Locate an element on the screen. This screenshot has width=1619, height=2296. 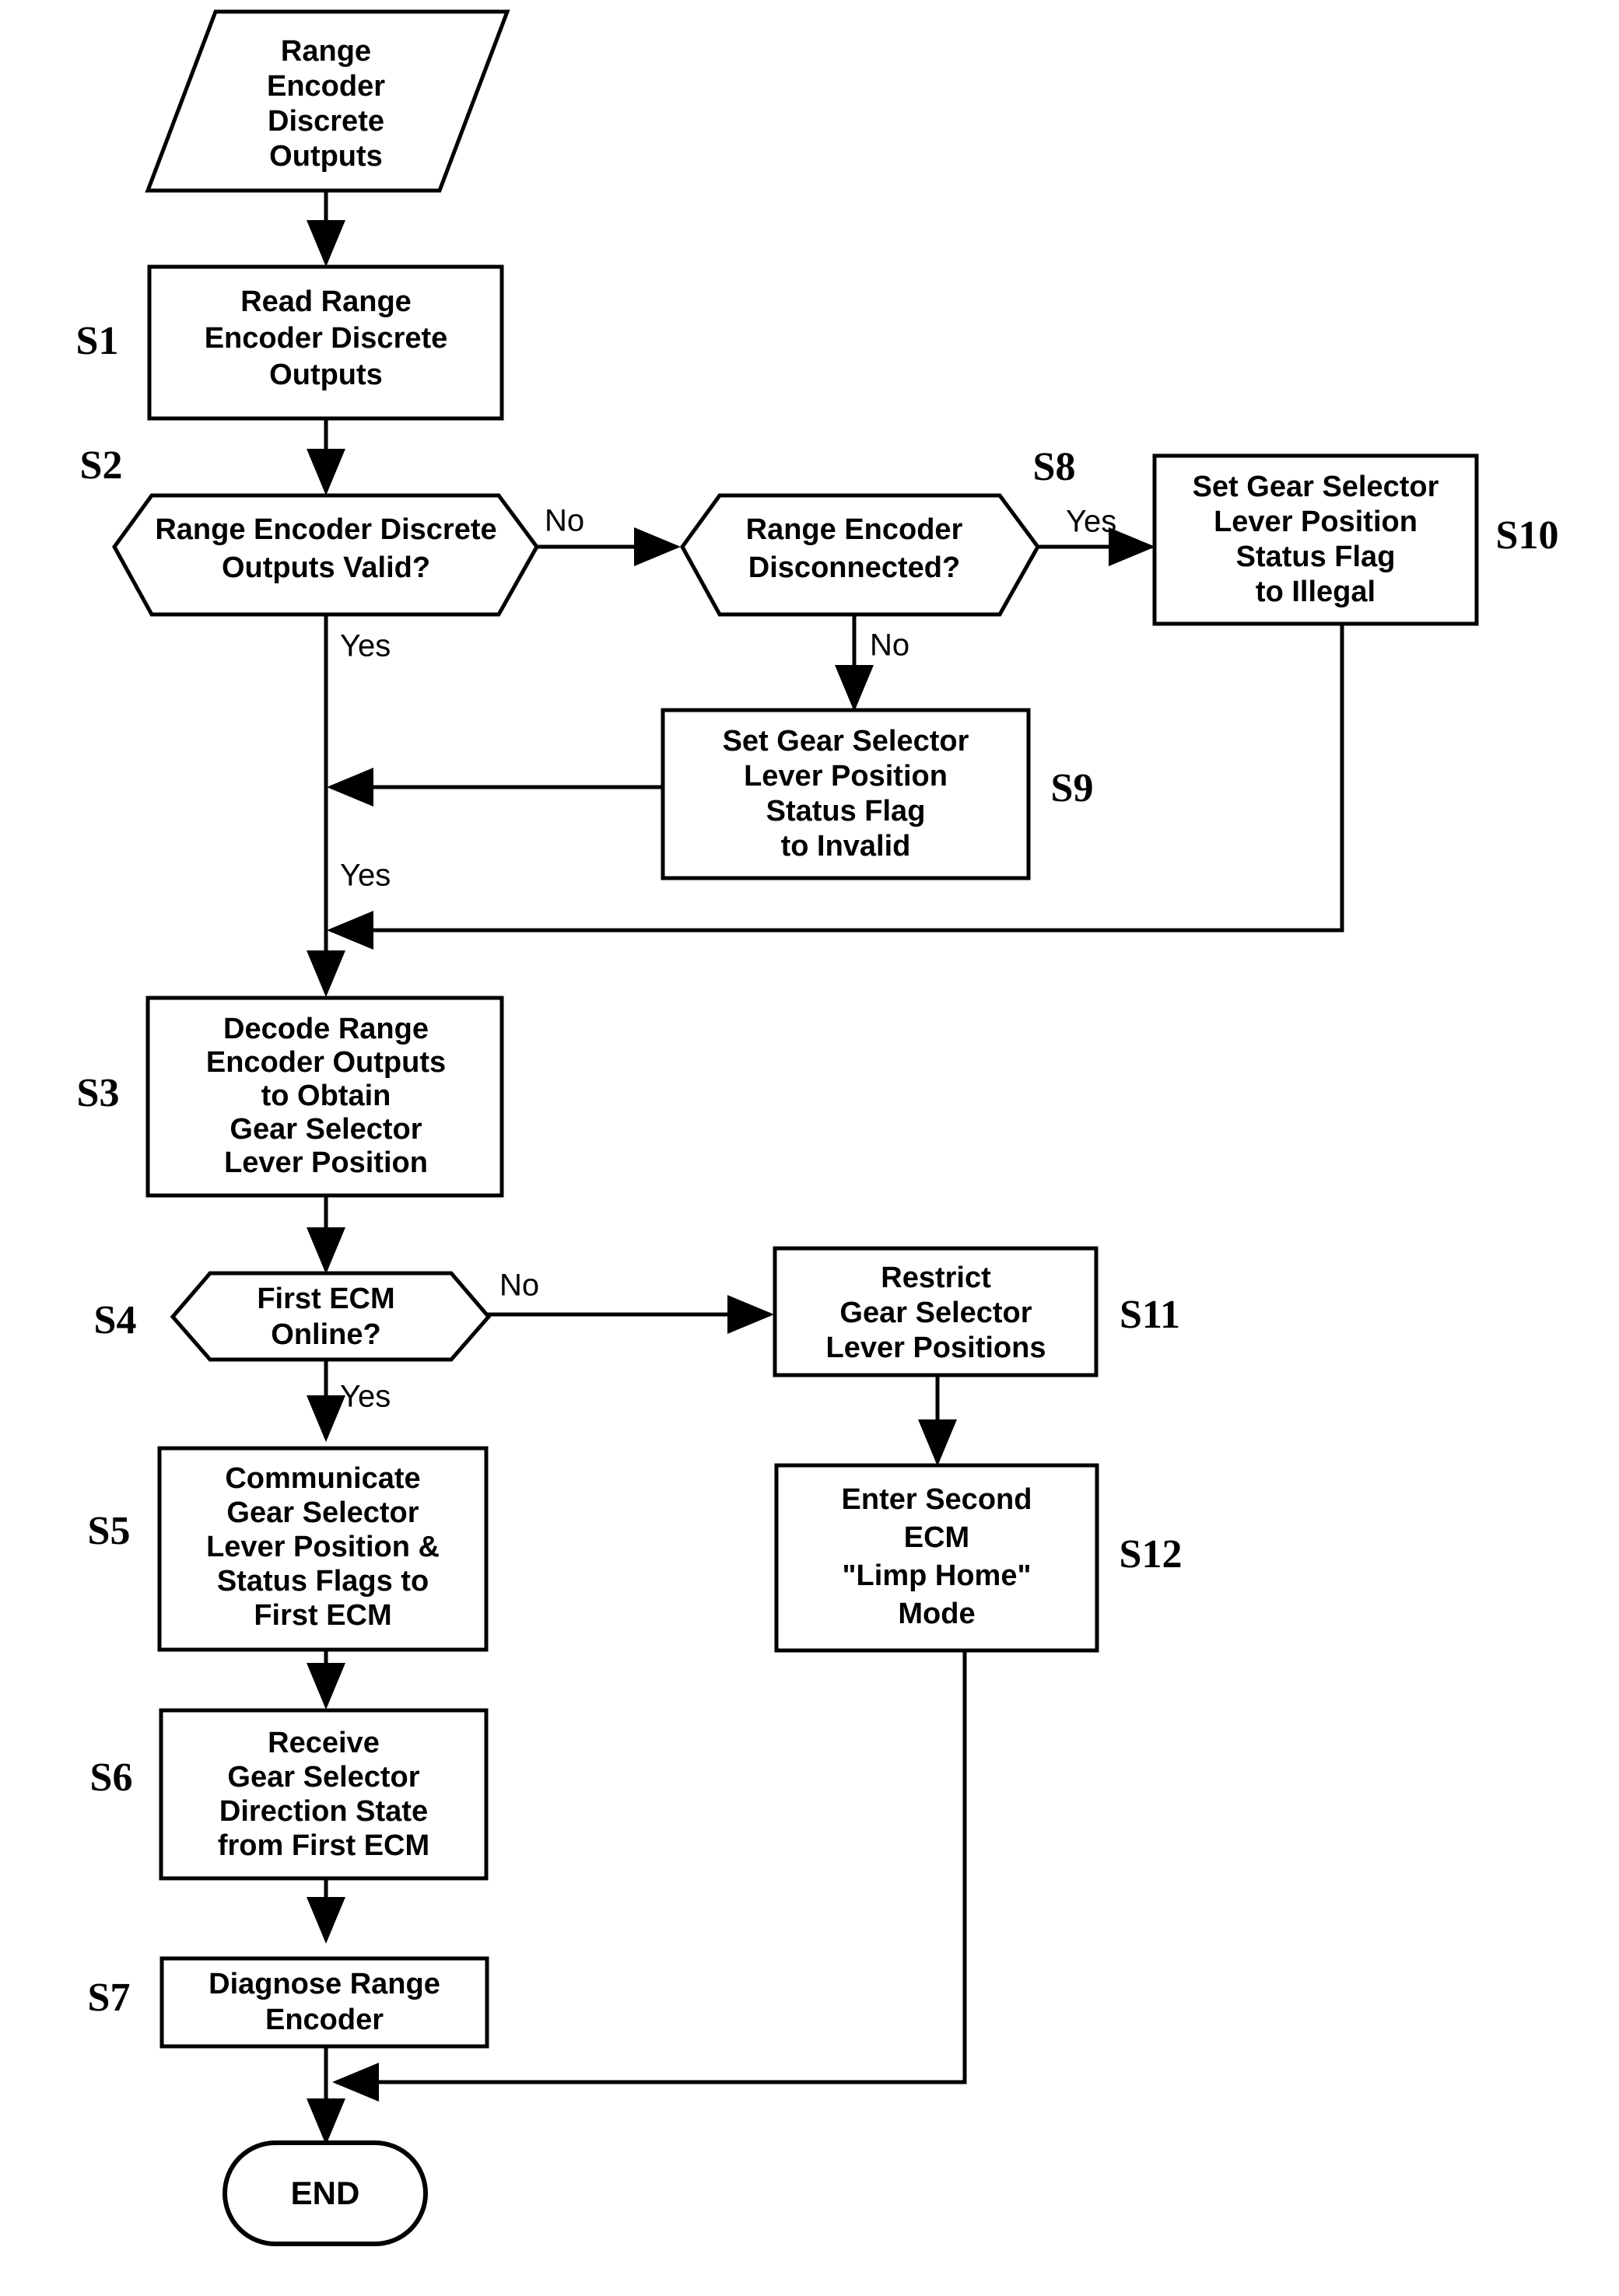
s12-step-id: S12 is located at coordinates (1151, 1555).